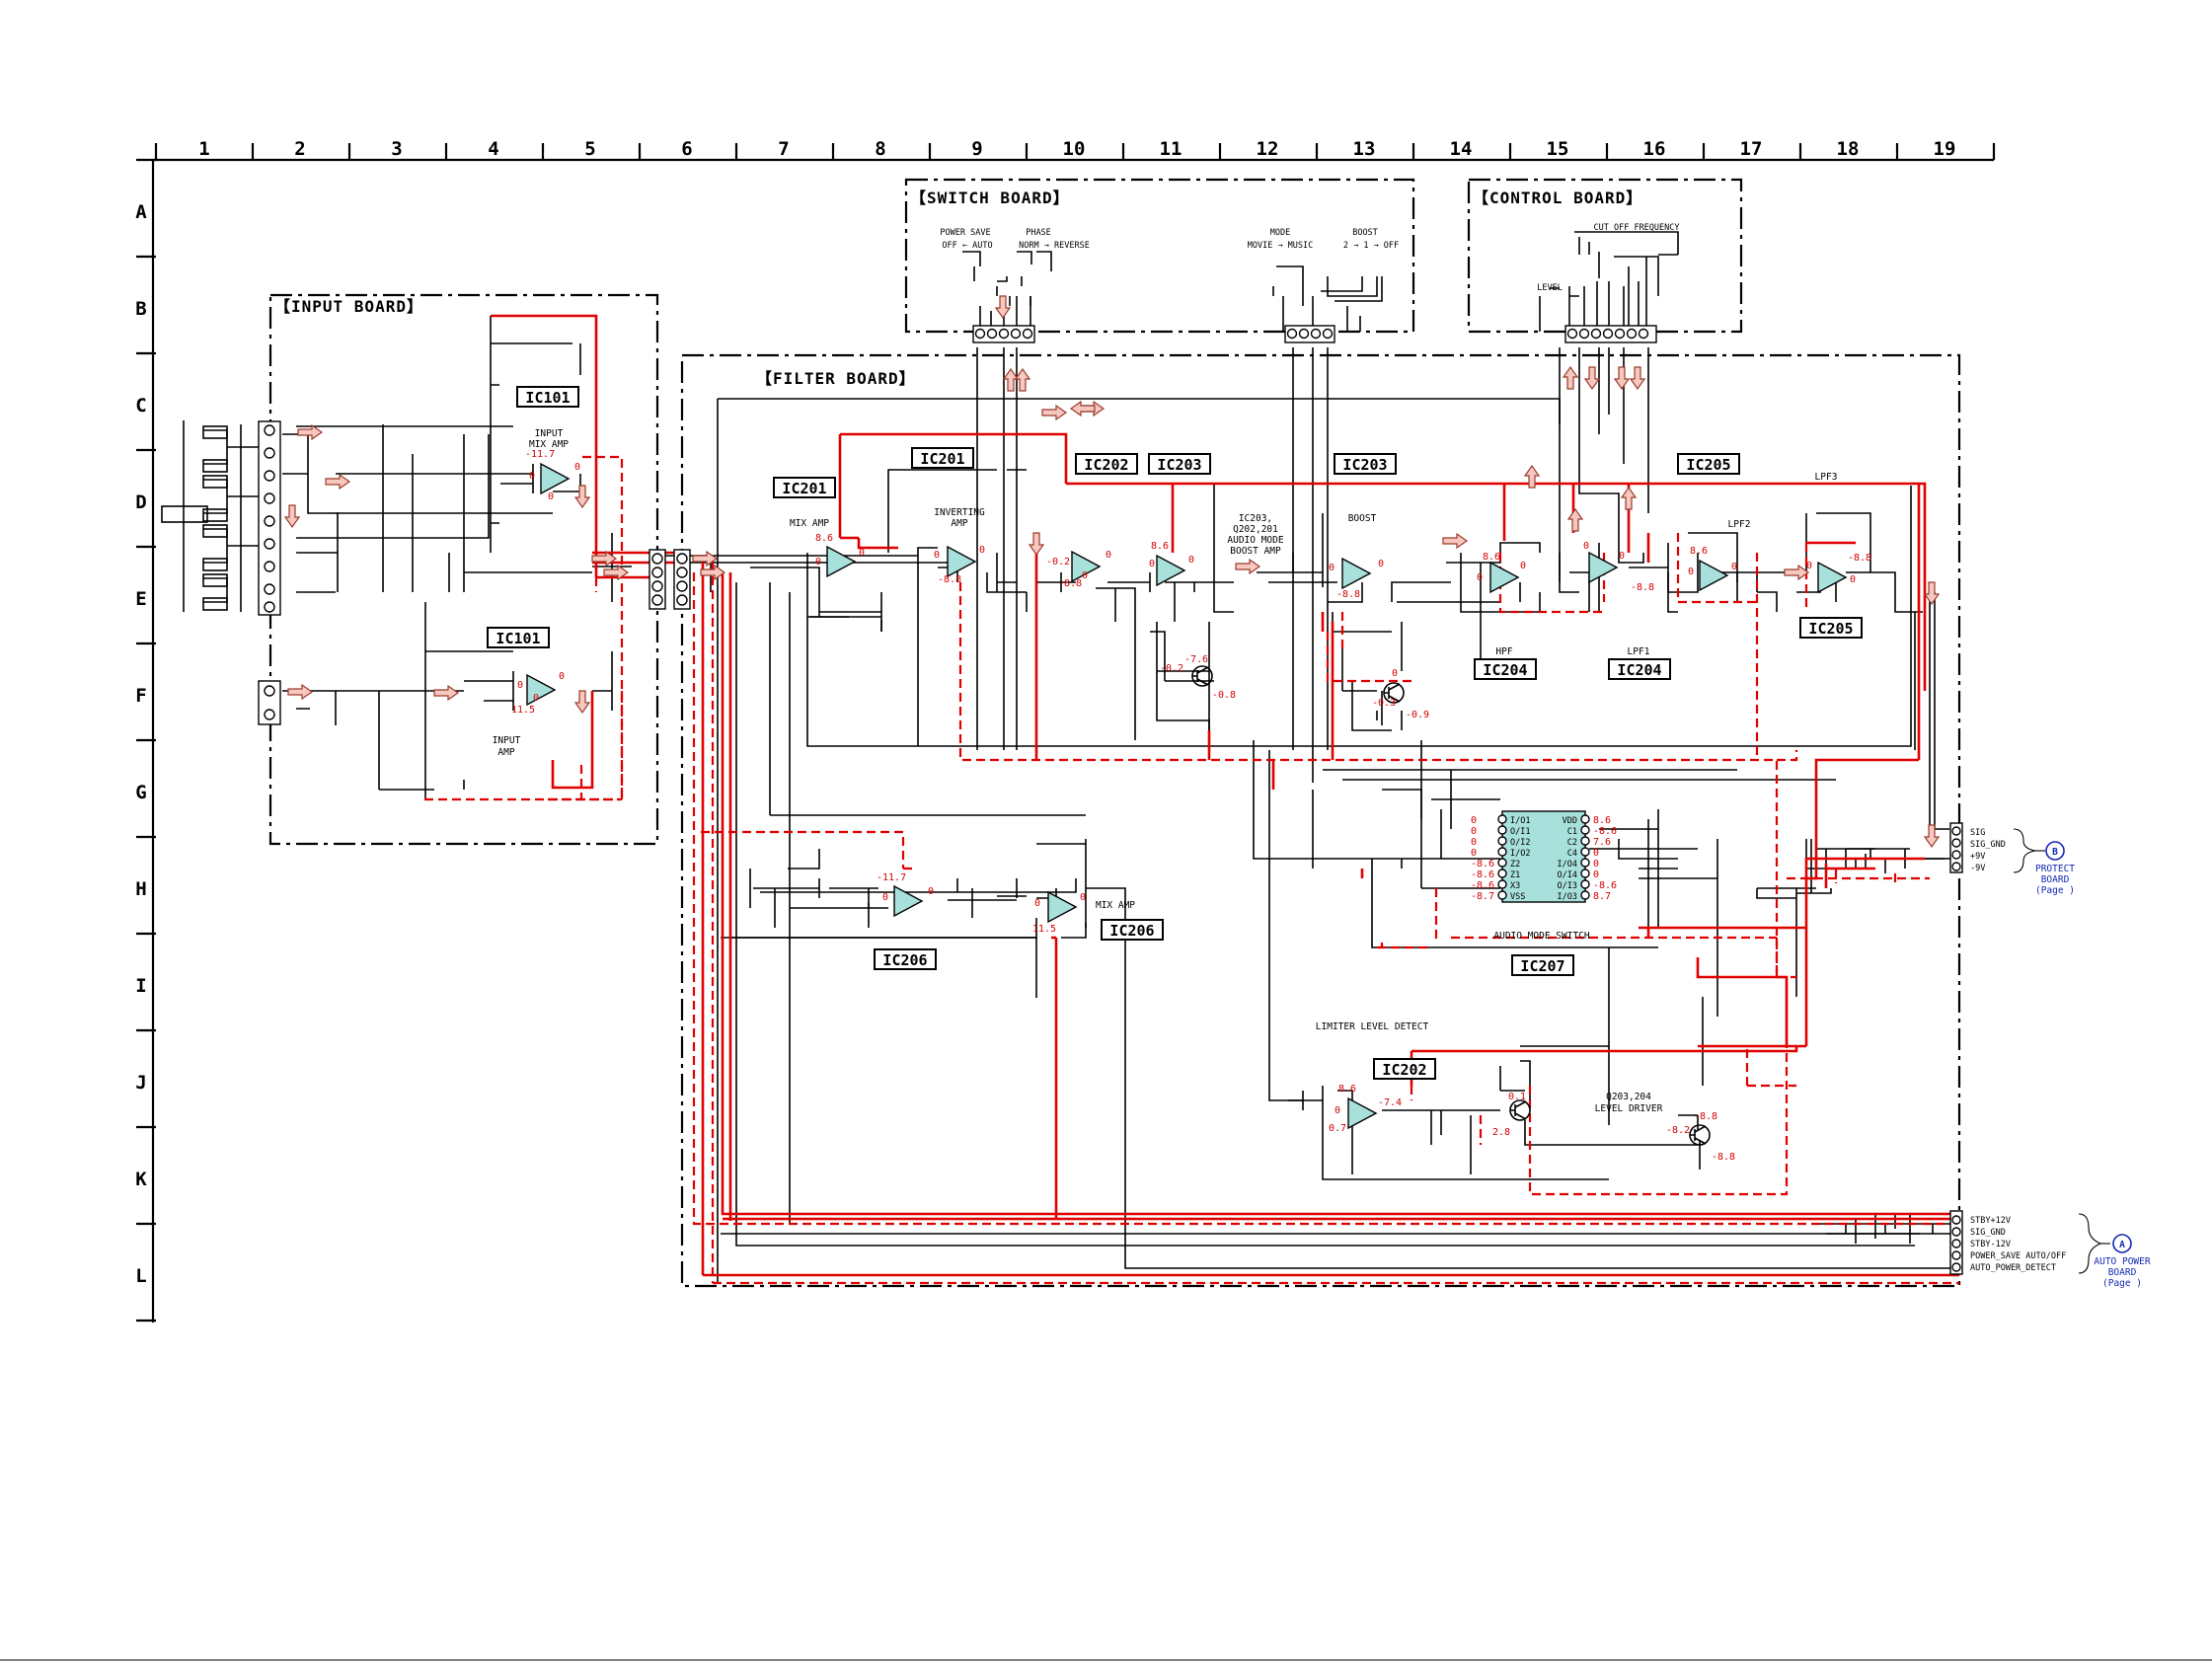 The image size is (2212, 1663). Describe the element at coordinates (905, 959) in the screenshot. I see `ic206-label-a: IC206` at that location.